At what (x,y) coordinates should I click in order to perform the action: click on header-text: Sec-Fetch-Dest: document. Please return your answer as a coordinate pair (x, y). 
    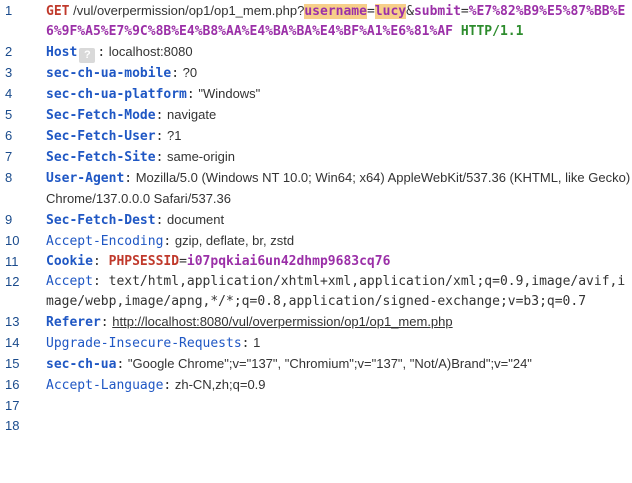
    Looking at the image, I should click on (339, 220).